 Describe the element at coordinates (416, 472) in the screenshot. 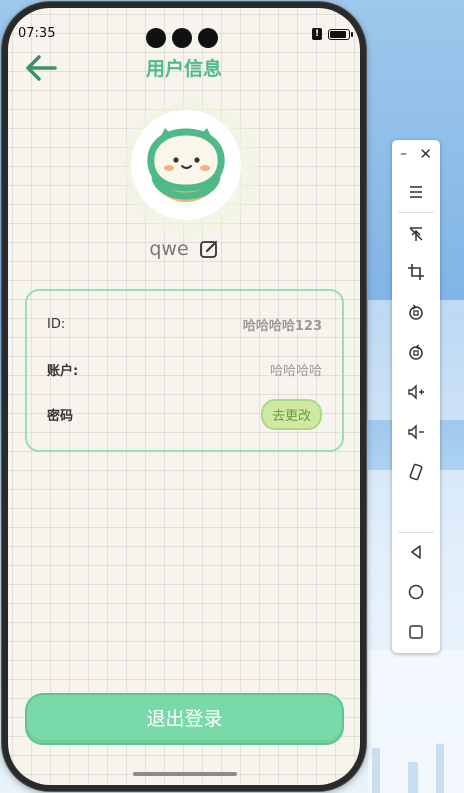

I see `rotate-device-icon` at that location.